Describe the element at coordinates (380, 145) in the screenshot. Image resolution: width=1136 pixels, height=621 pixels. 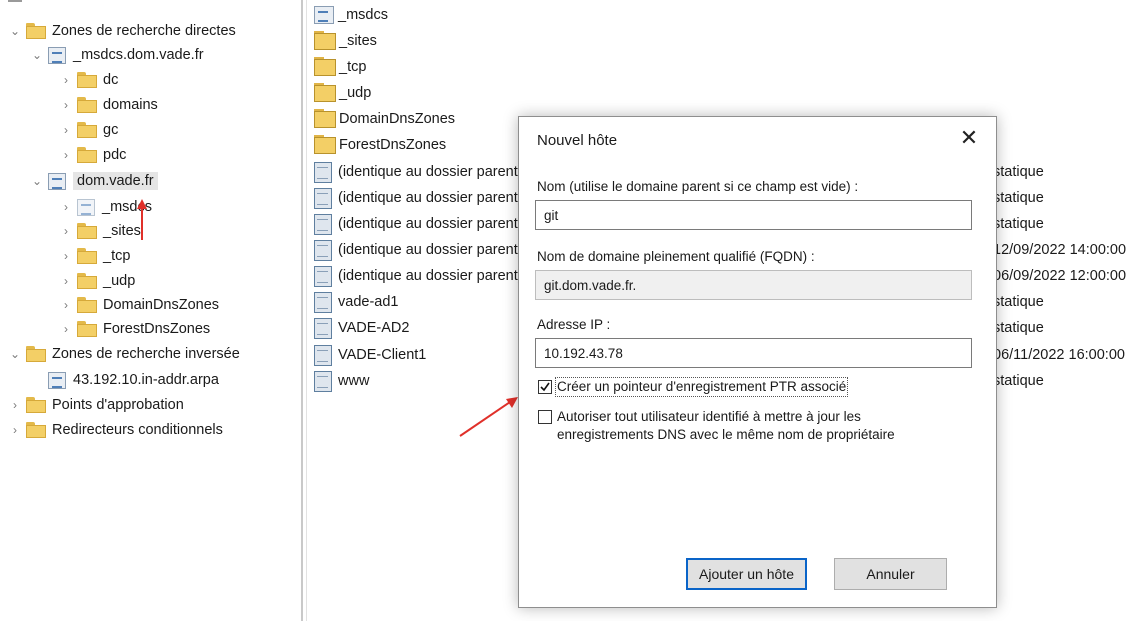
I see `list-item: ForestDnsZones` at that location.